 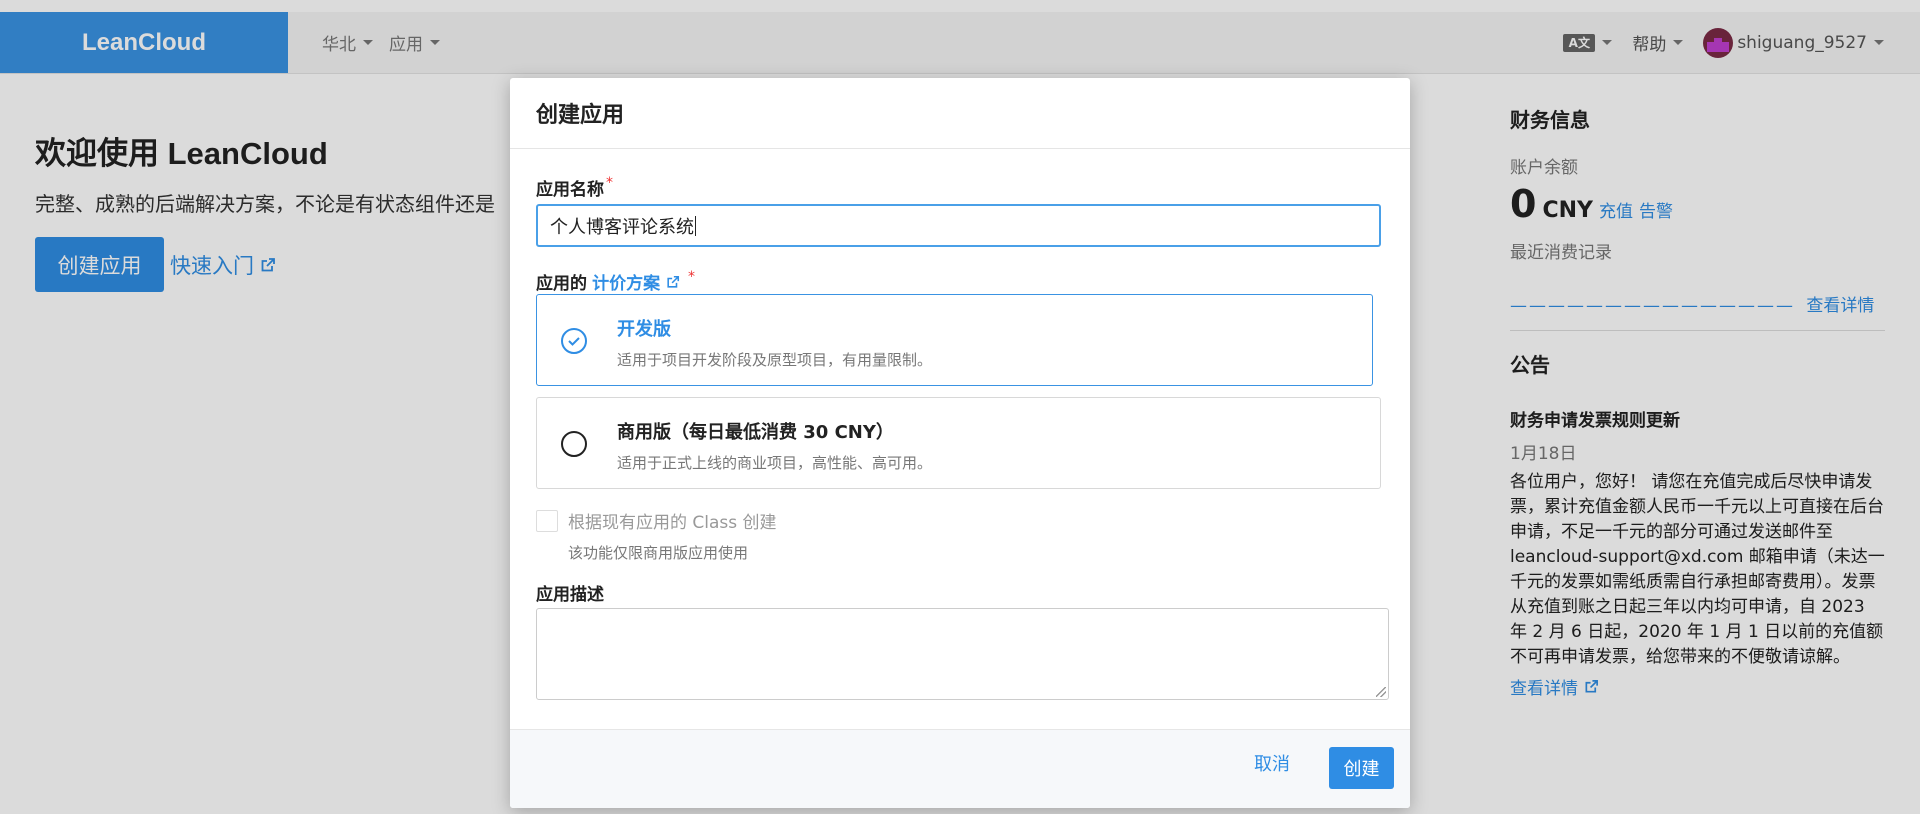 I want to click on create-button: 创建, so click(x=1361, y=768).